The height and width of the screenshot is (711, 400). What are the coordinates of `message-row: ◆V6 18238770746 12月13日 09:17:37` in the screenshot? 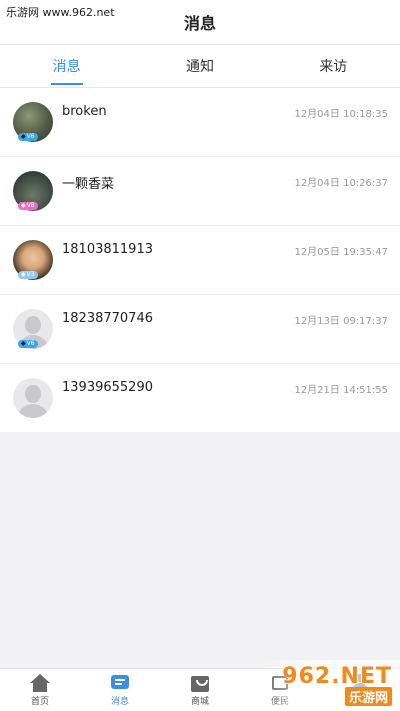 It's located at (200, 329).